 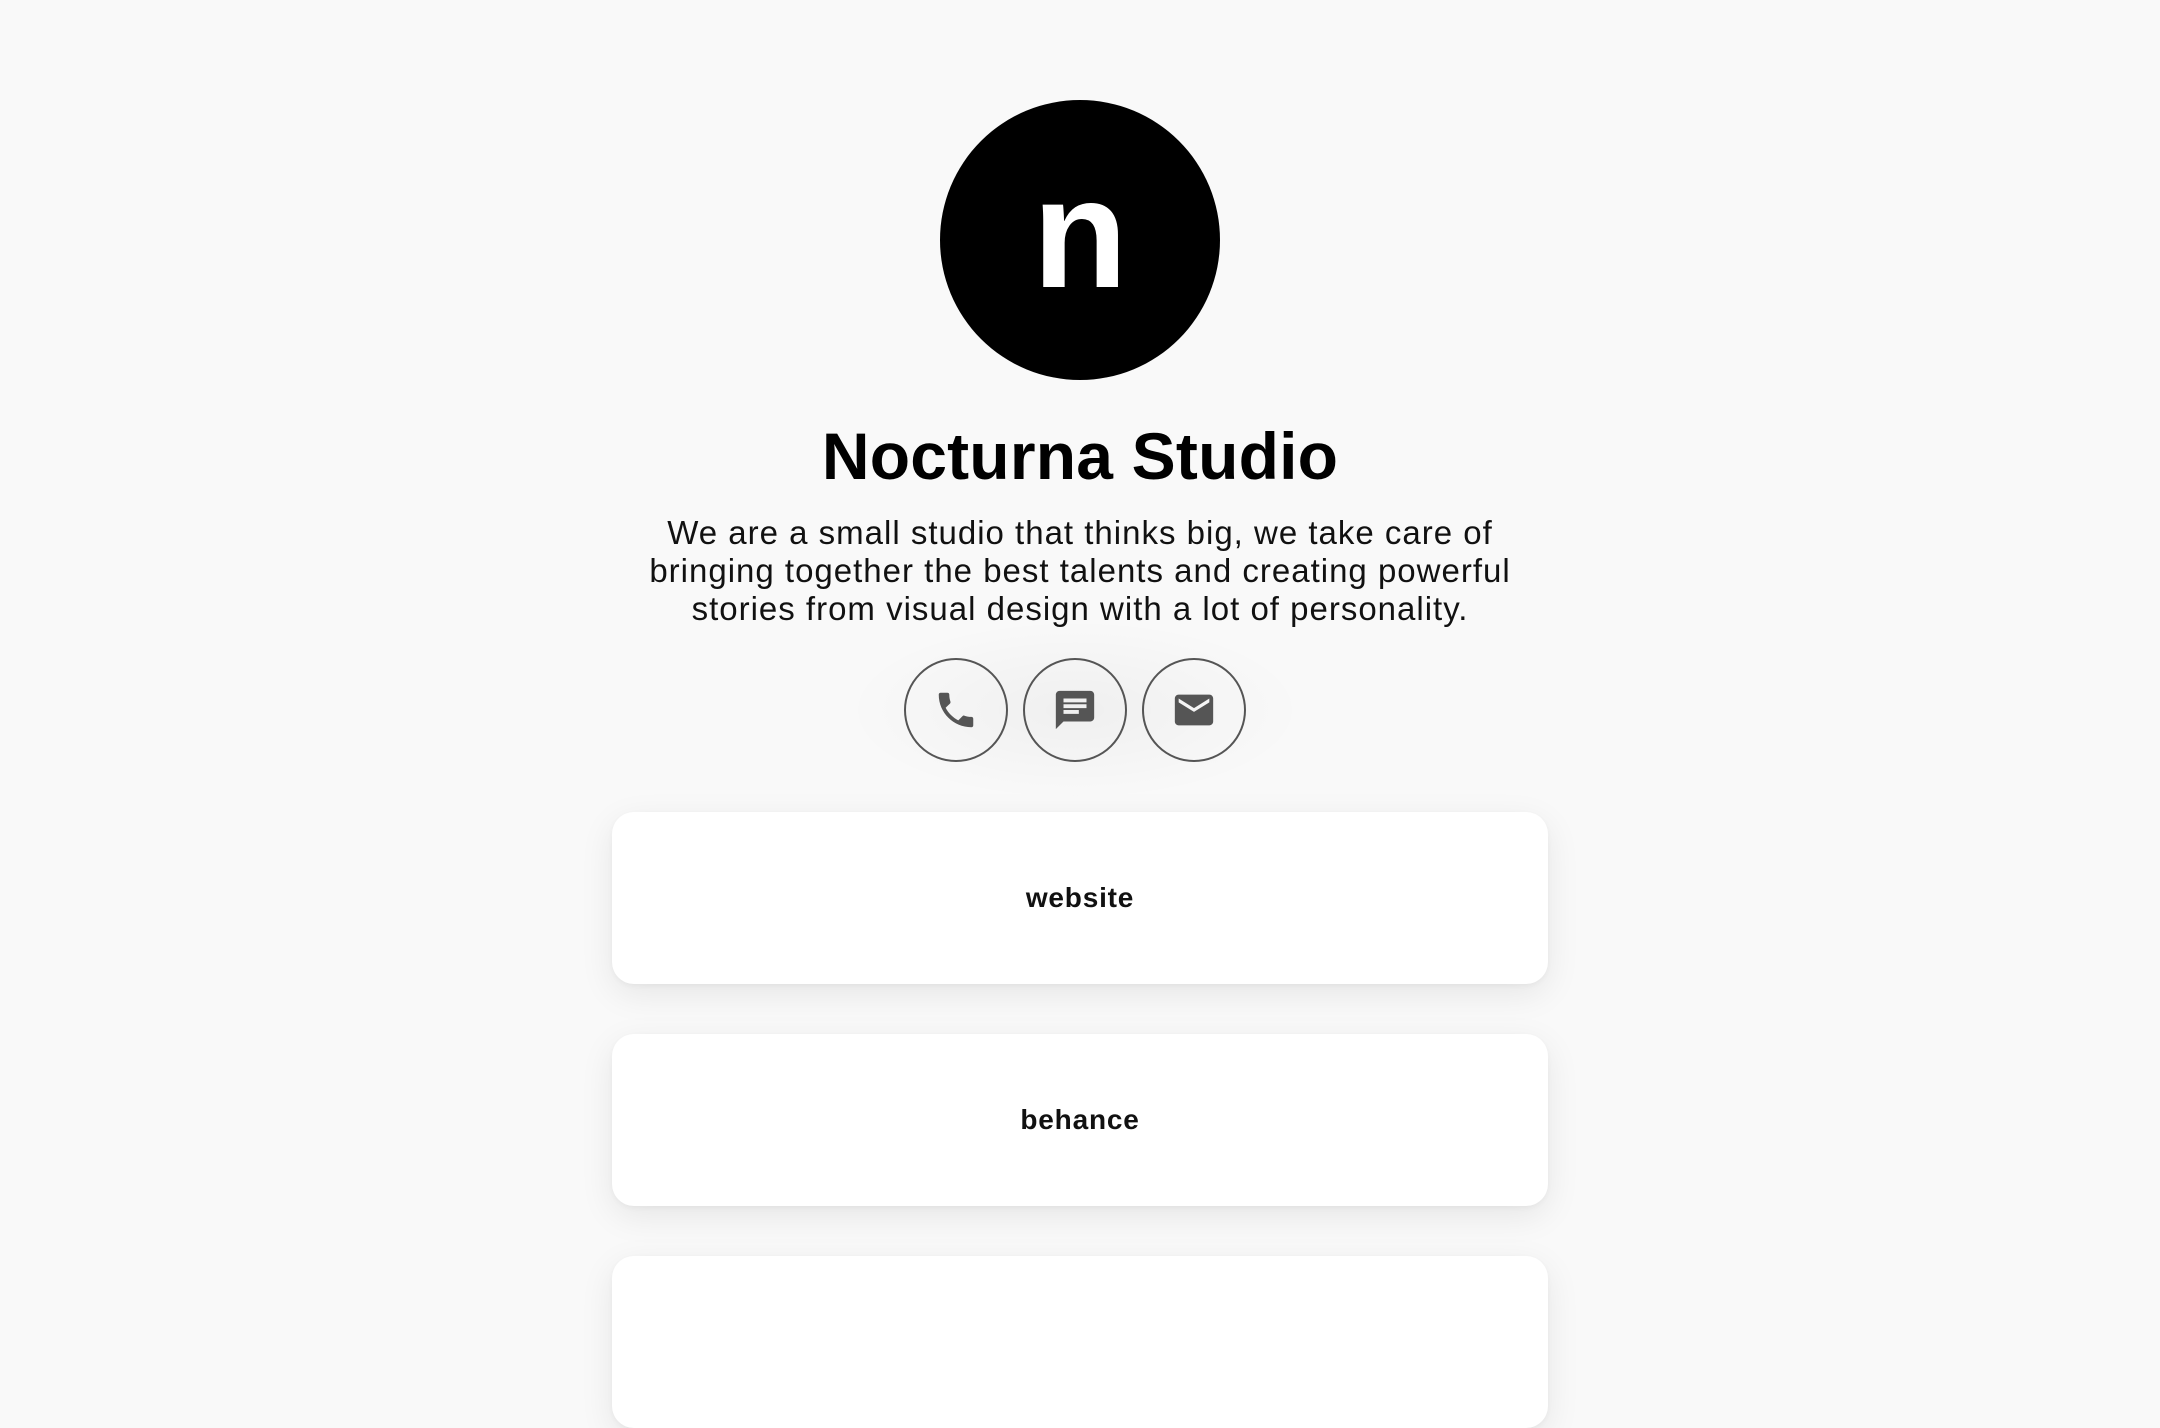 I want to click on message-icon, so click(x=1075, y=710).